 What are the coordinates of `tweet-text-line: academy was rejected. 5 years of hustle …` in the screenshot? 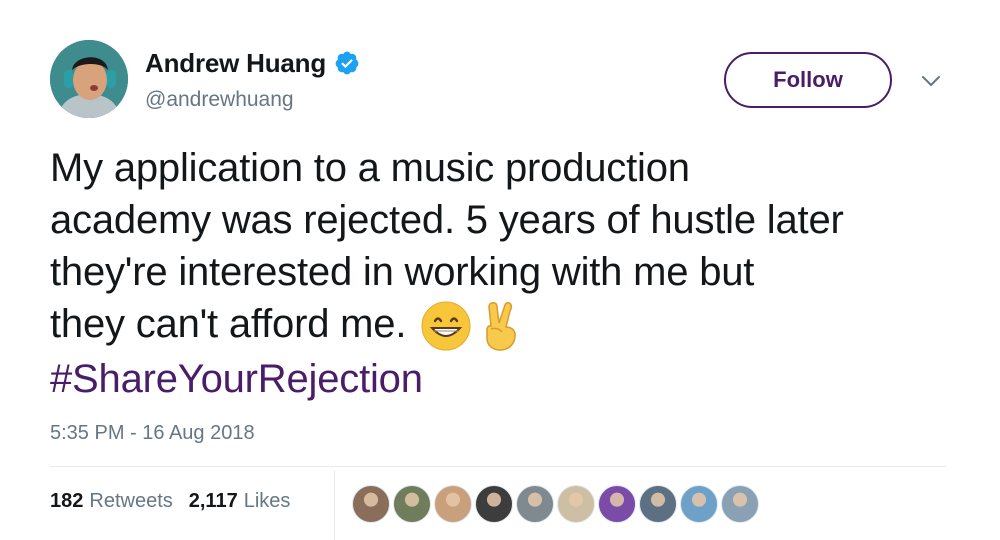 It's located at (447, 220).